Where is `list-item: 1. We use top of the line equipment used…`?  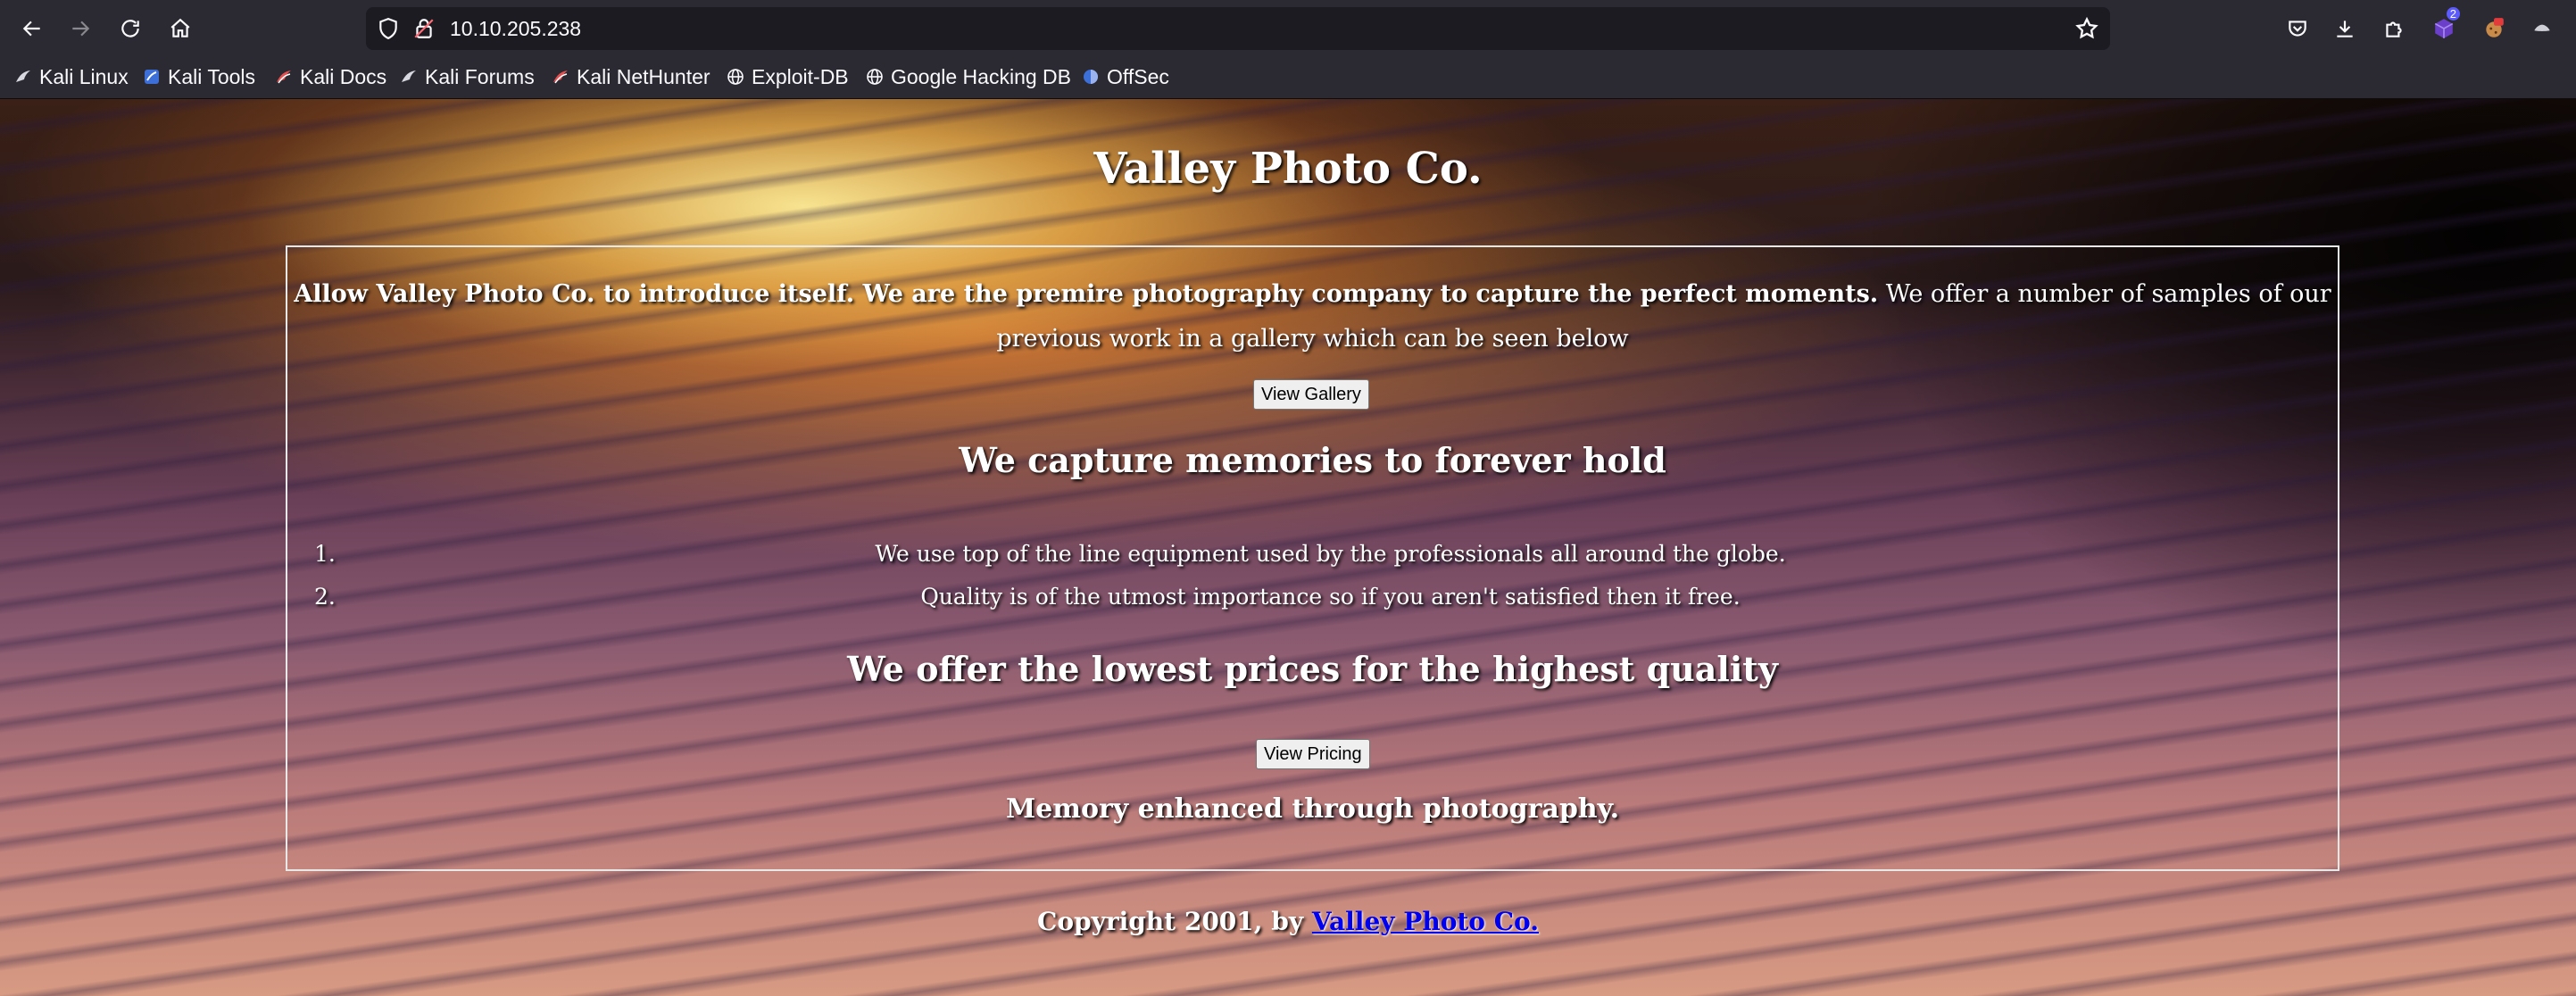 list-item: 1. We use top of the line equipment used… is located at coordinates (1312, 554).